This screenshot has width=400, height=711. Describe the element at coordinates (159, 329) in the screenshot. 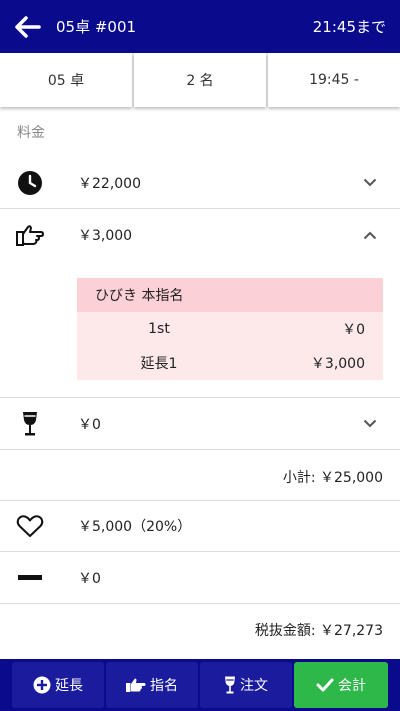

I see `line-label: 1st` at that location.